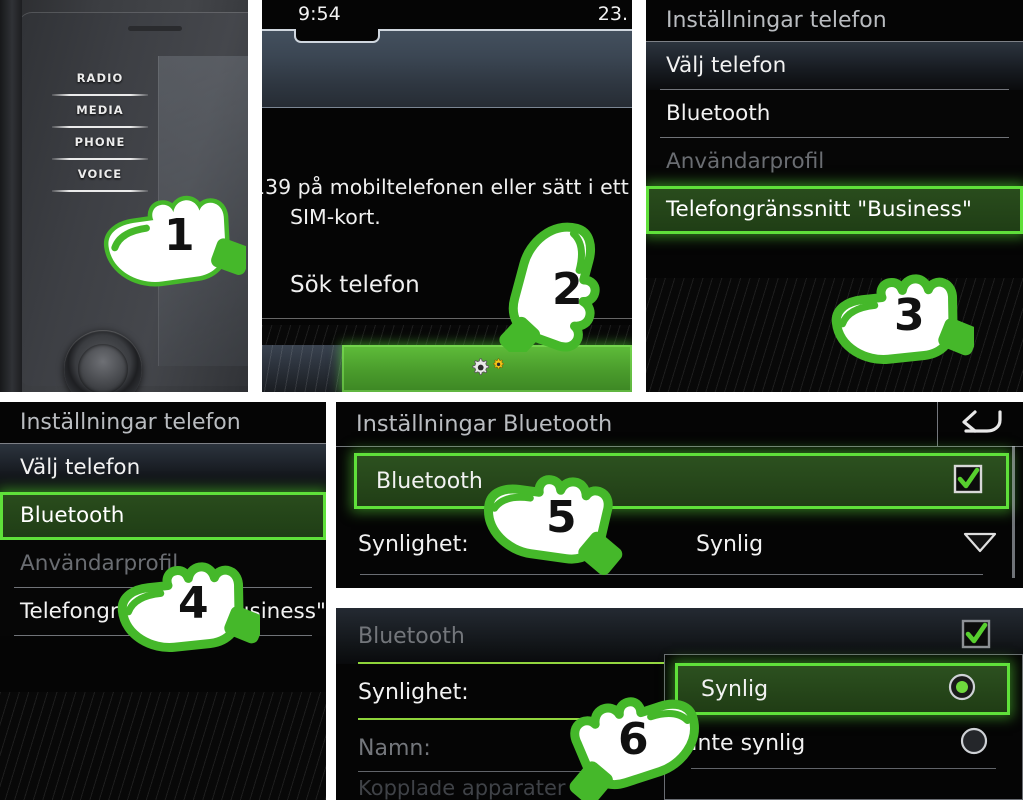  Describe the element at coordinates (679, 544) in the screenshot. I see `visibility-row: Synlighet: Synlig` at that location.